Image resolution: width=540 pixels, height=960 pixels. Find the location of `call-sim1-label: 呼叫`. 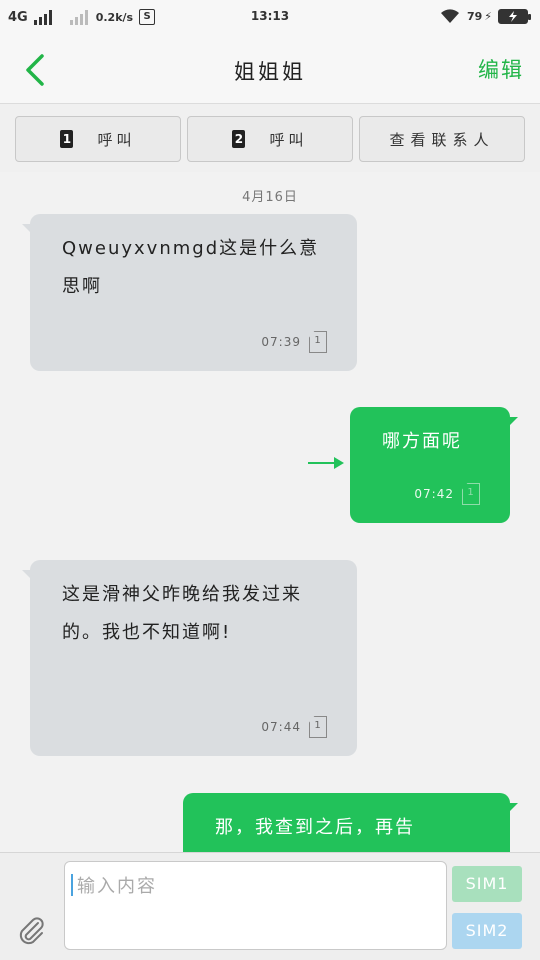

call-sim1-label: 呼叫 is located at coordinates (116, 139).